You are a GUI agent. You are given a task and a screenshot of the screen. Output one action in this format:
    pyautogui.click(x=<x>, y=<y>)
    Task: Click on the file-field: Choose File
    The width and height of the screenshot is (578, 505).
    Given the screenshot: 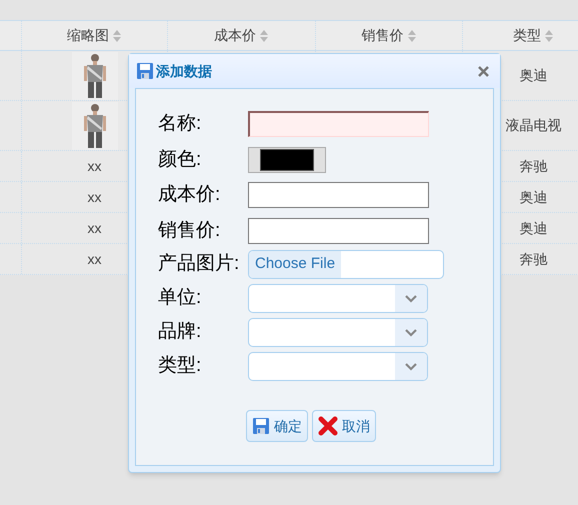 What is the action you would take?
    pyautogui.click(x=346, y=264)
    